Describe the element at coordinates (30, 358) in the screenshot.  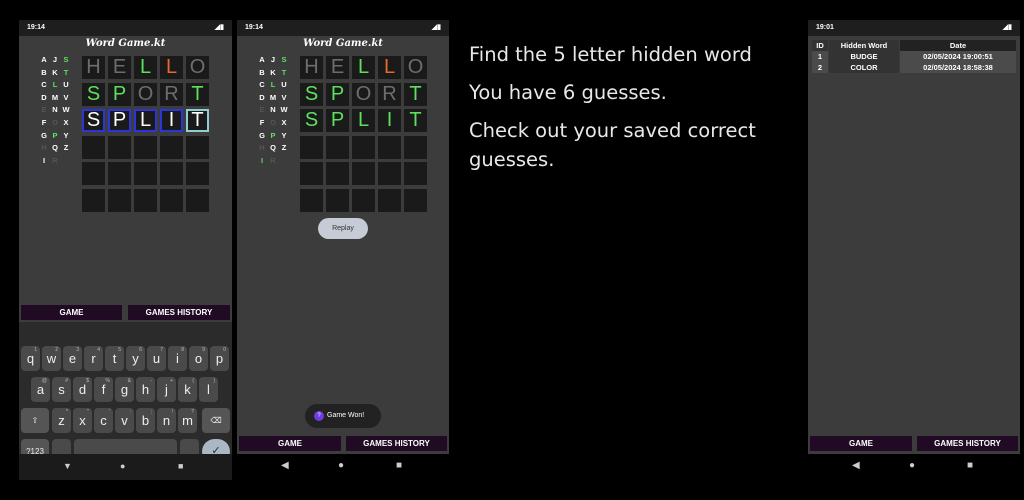
I see `key-q: q1` at that location.